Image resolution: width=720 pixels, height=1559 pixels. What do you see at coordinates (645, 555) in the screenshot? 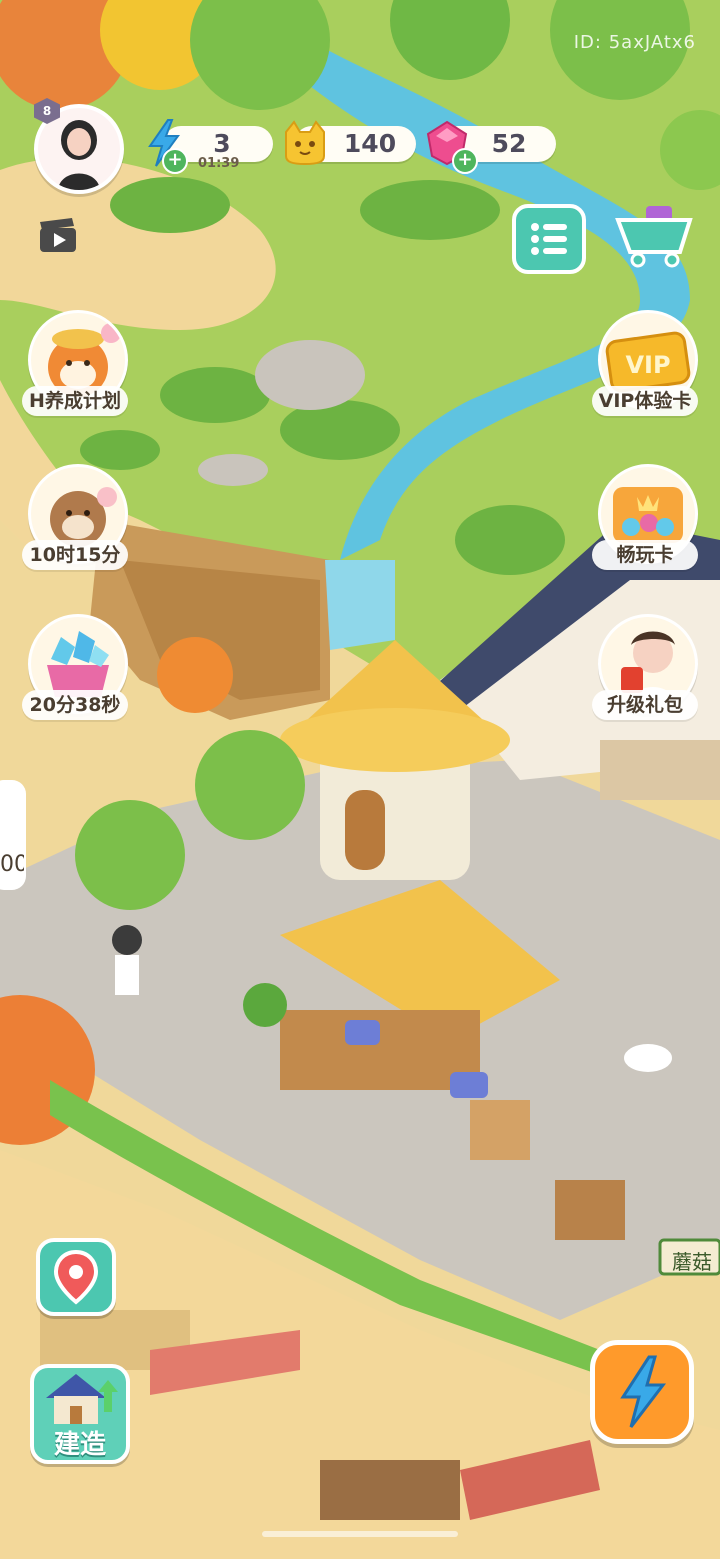
I see `feature-label: 畅玩卡` at bounding box center [645, 555].